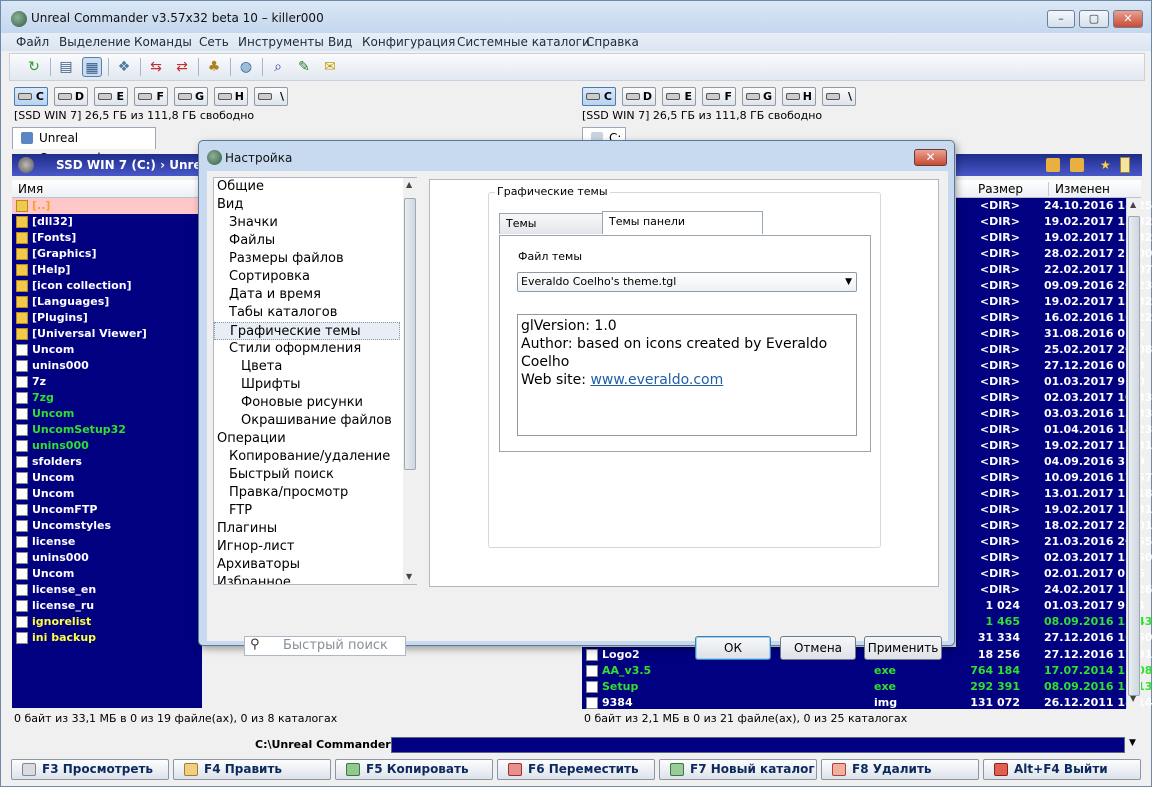 The width and height of the screenshot is (1152, 787). What do you see at coordinates (107, 638) in the screenshot?
I see `list-item: ini backup` at bounding box center [107, 638].